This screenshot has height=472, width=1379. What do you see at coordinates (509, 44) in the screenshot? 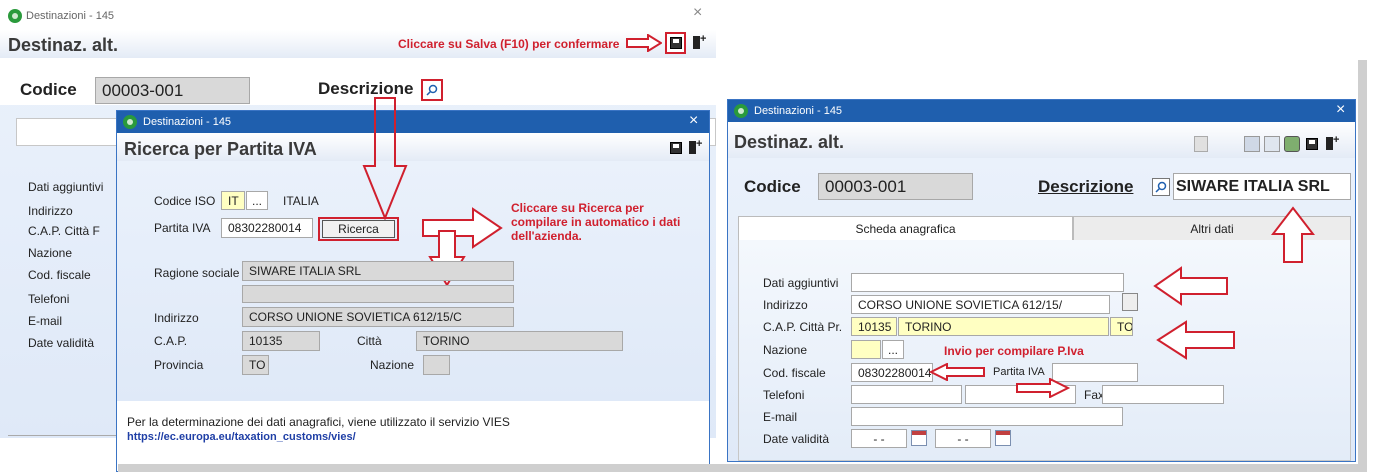
I see `save-hint: Cliccare su Salva (F10) per confermare` at bounding box center [509, 44].